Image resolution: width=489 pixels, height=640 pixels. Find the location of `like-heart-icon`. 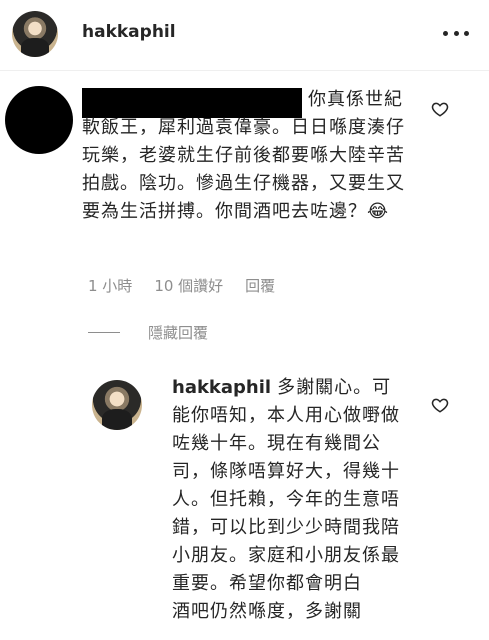

like-heart-icon is located at coordinates (440, 109).